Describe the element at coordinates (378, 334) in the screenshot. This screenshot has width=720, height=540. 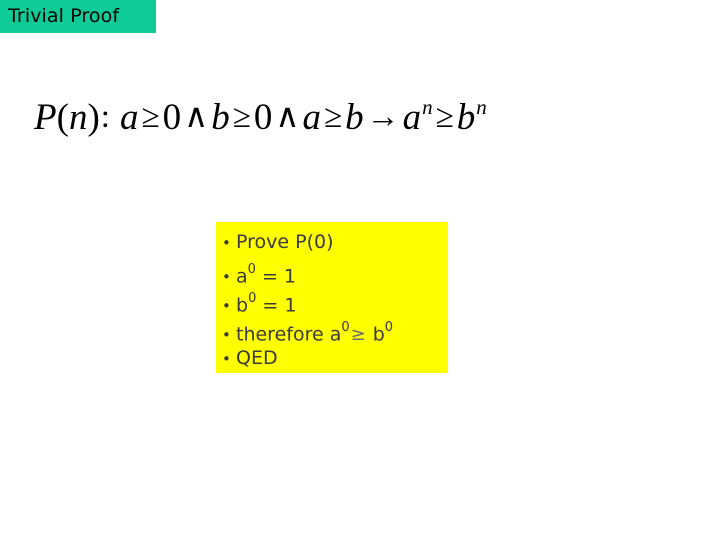
I see `proof-step-second-base: b` at that location.